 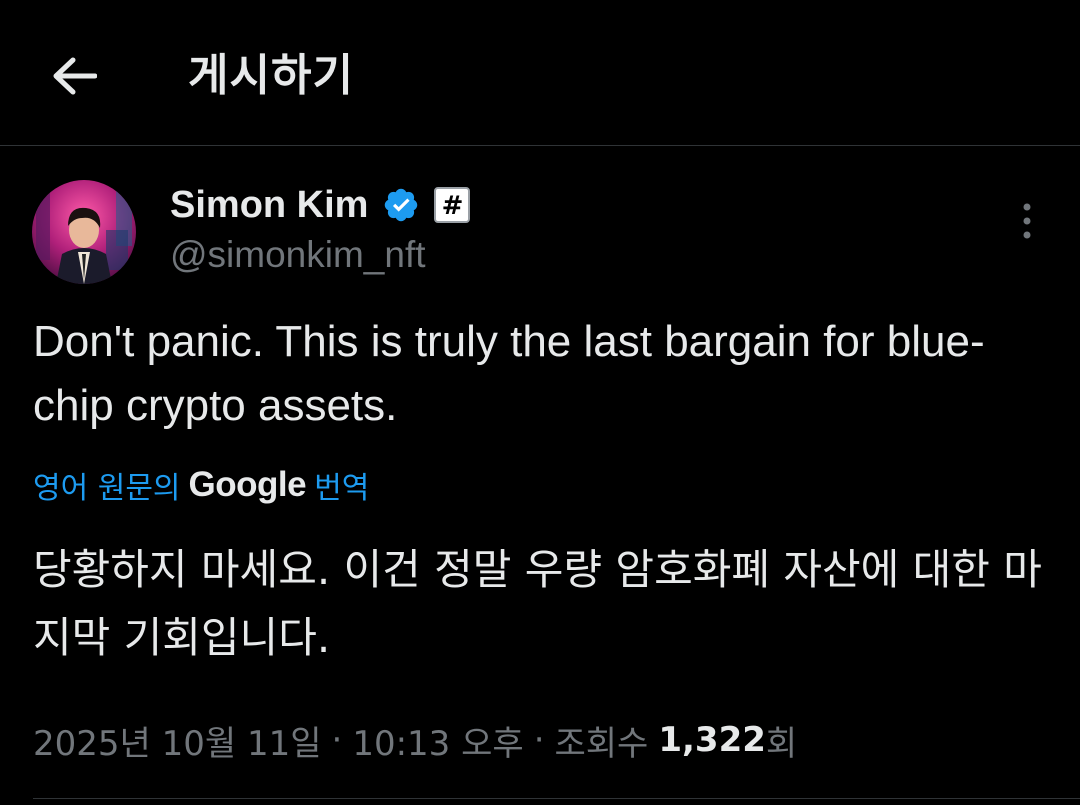 What do you see at coordinates (107, 485) in the screenshot?
I see `translation-source-label: 영어 원문의` at bounding box center [107, 485].